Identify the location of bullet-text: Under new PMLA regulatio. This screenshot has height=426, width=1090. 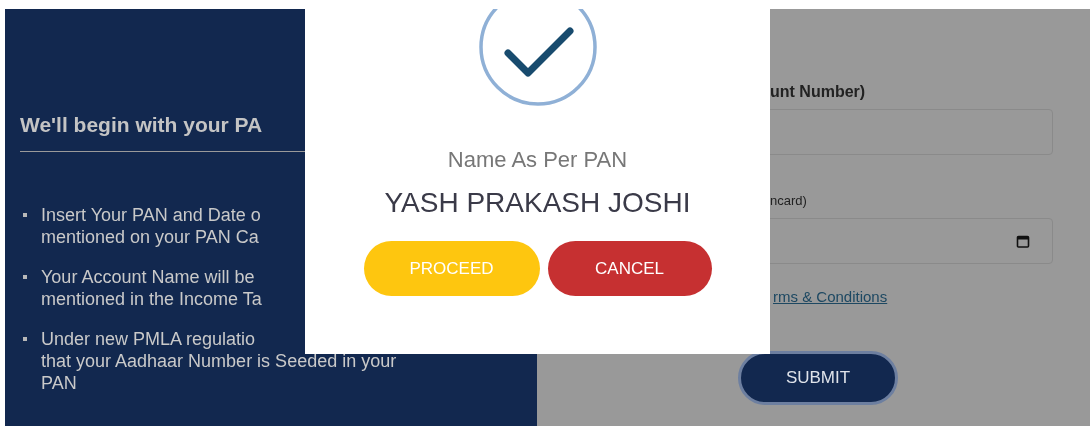
(148, 339).